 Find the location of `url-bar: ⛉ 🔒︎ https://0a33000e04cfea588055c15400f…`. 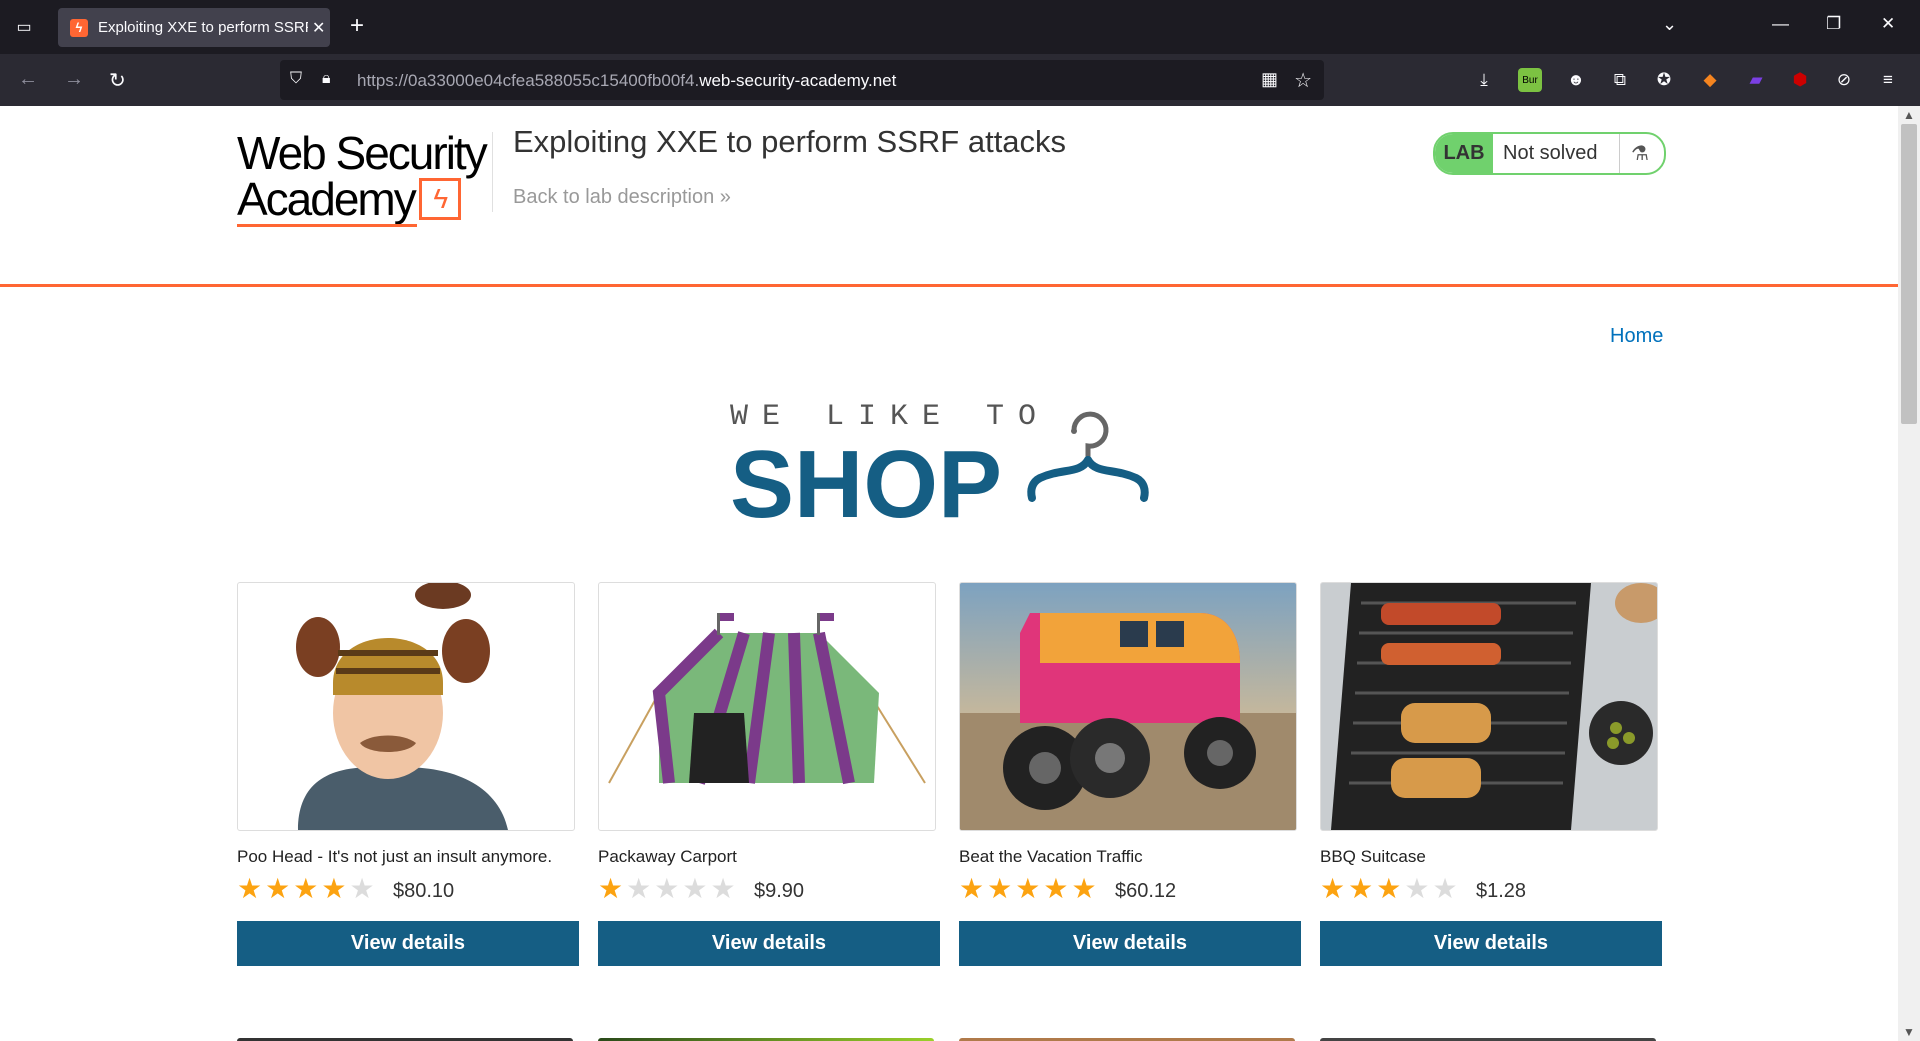

url-bar: ⛉ 🔒︎ https://0a33000e04cfea588055c15400f… is located at coordinates (802, 80).